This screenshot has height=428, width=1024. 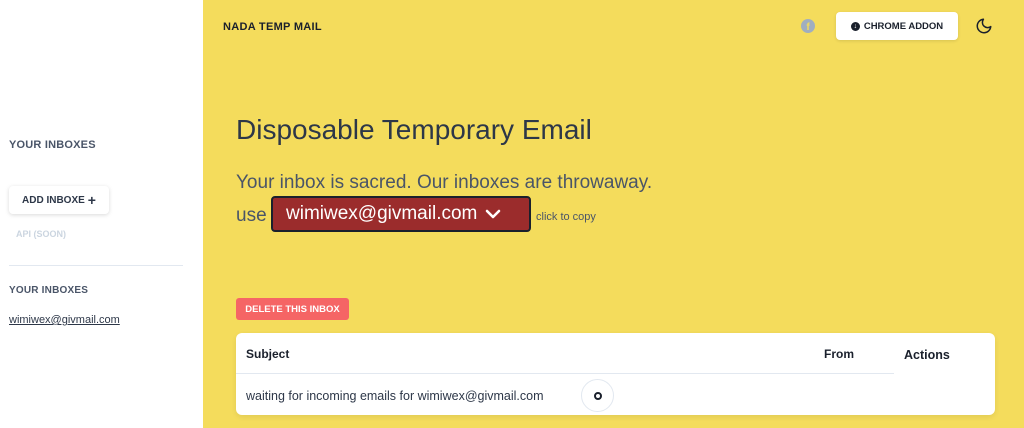 What do you see at coordinates (52, 145) in the screenshot?
I see `your-inboxes-heading: YOUR INBOXES` at bounding box center [52, 145].